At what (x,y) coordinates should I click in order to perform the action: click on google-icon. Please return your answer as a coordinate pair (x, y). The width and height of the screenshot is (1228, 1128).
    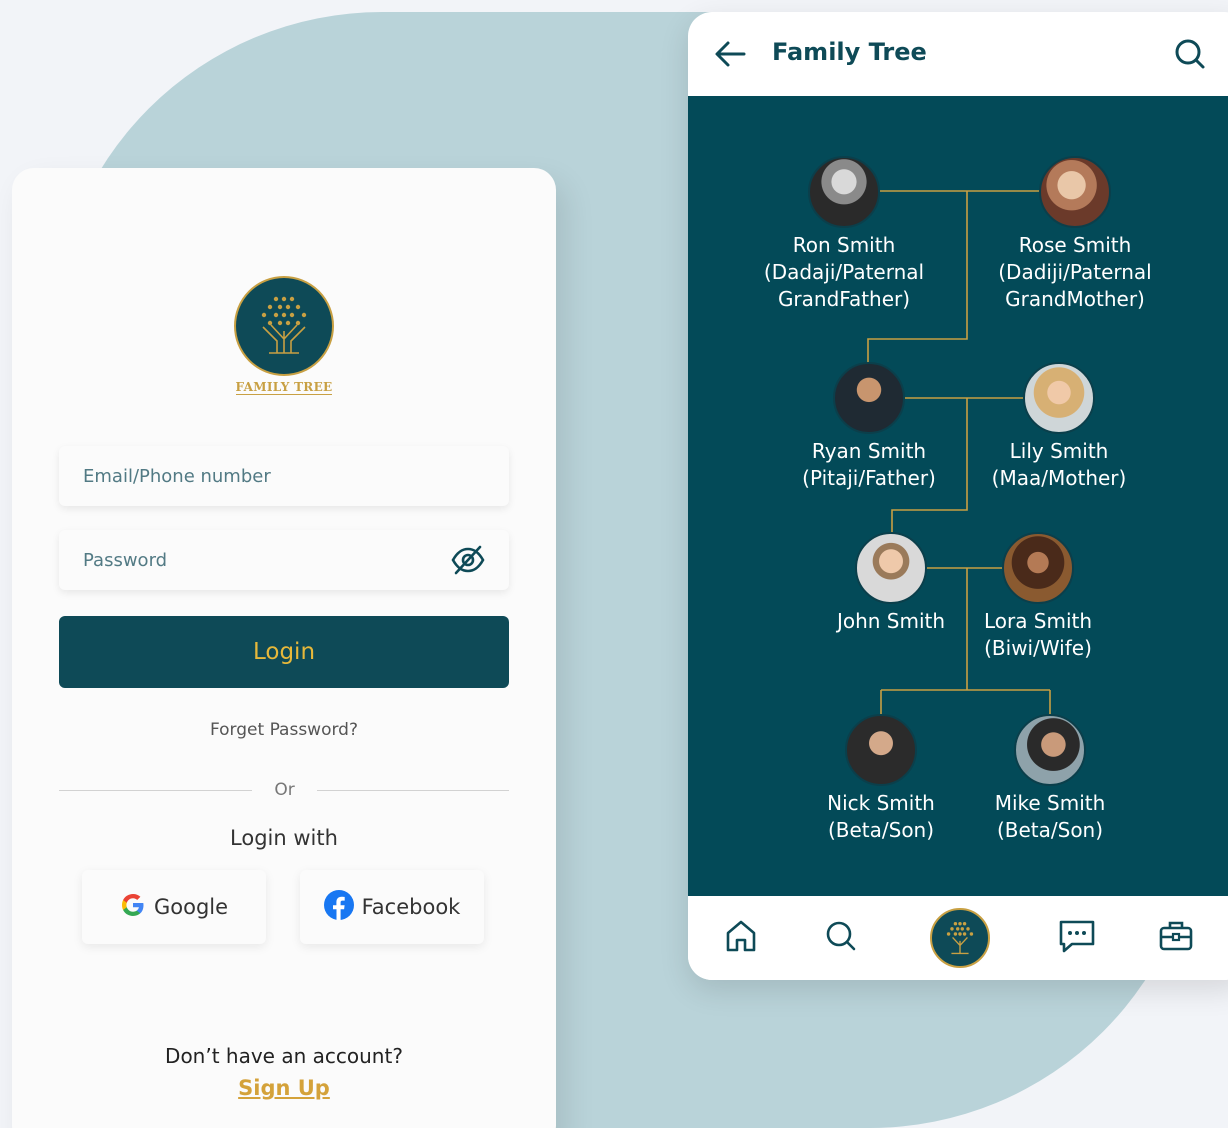
    Looking at the image, I should click on (133, 907).